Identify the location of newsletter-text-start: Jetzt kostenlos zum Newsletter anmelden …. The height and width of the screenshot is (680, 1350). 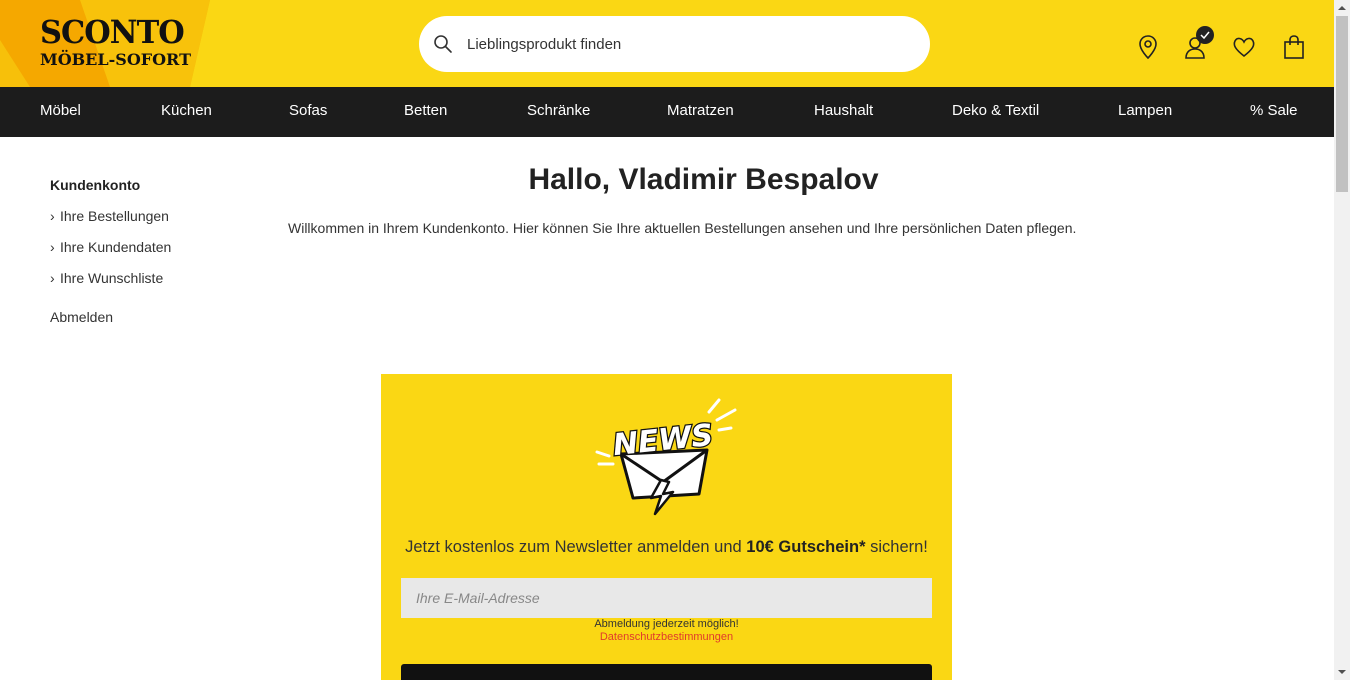
(576, 547).